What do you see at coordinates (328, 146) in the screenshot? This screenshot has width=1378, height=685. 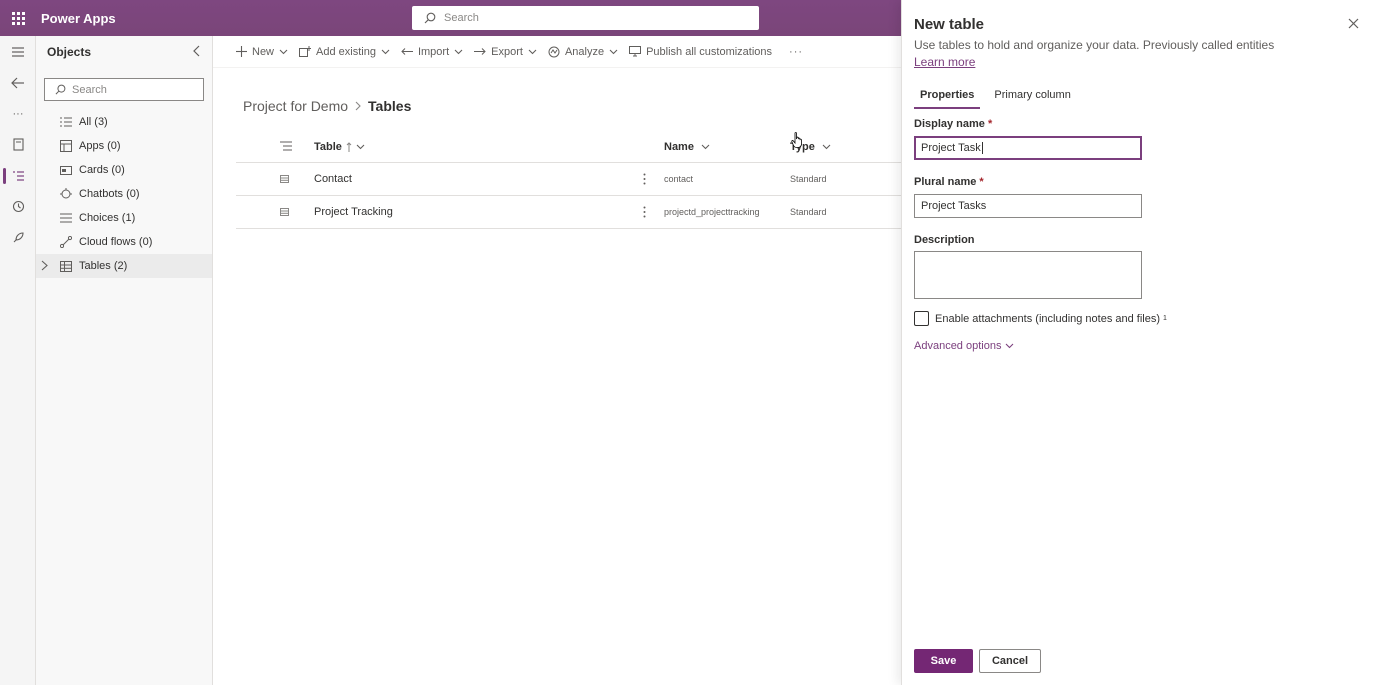 I see `column-header-table-label: Table` at bounding box center [328, 146].